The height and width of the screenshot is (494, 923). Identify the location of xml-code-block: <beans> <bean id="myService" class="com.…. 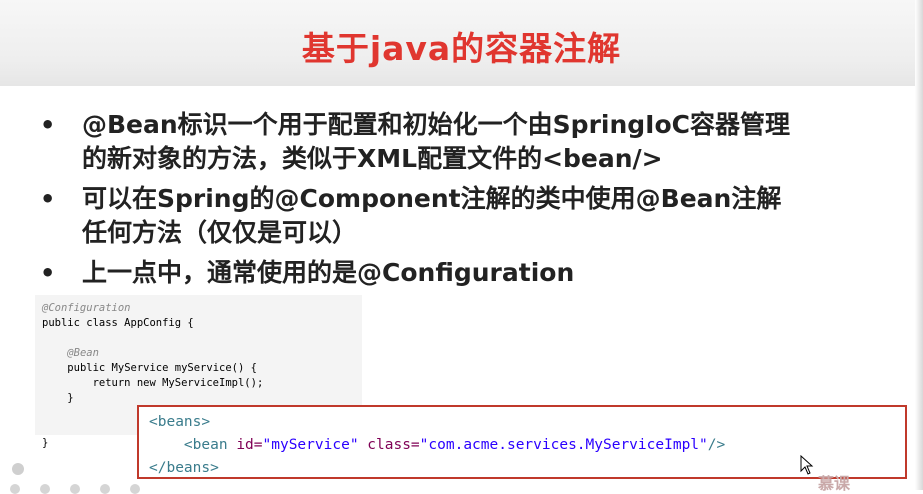
(522, 442).